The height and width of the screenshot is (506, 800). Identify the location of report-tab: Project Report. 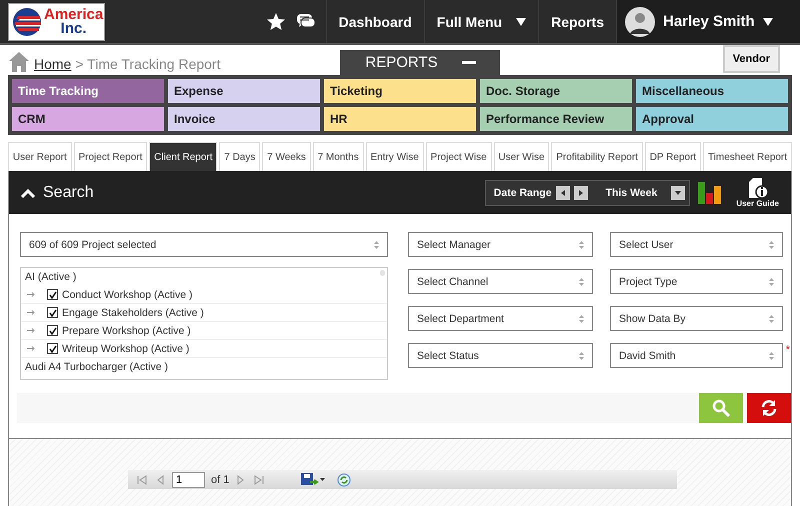
(111, 156).